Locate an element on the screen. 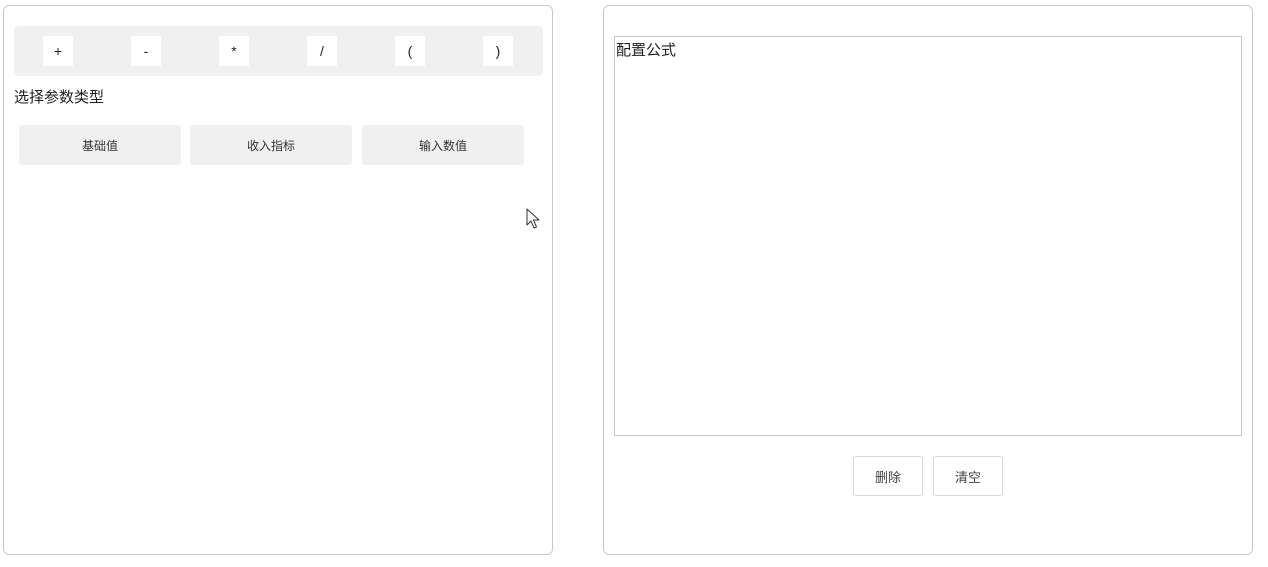 This screenshot has height=567, width=1268. plus-operator-button: + is located at coordinates (58, 51).